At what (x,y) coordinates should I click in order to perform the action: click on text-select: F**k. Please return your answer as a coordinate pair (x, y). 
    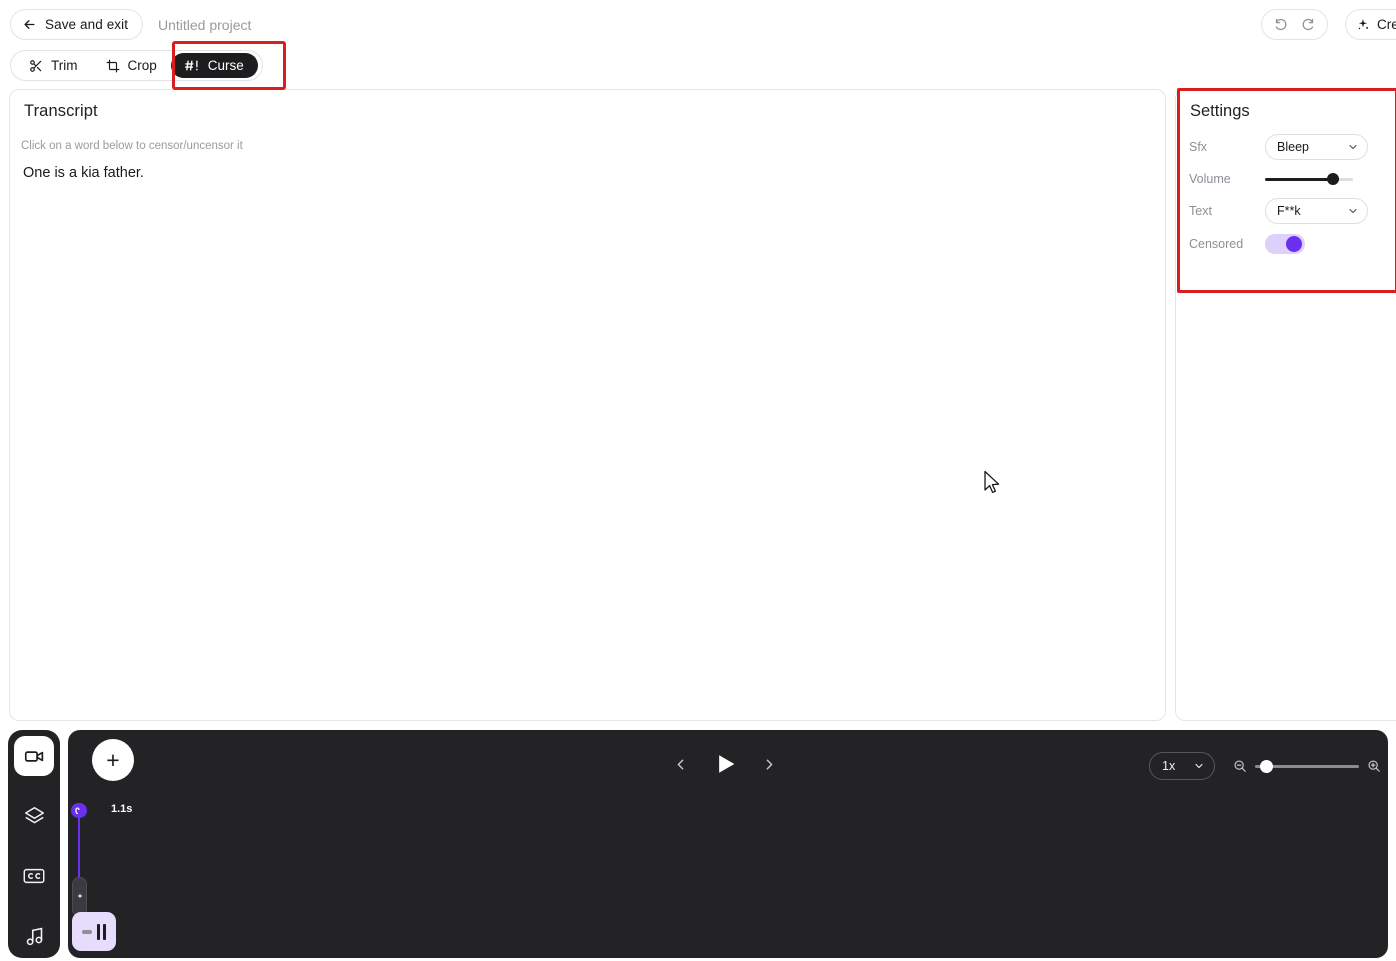
    Looking at the image, I should click on (1316, 211).